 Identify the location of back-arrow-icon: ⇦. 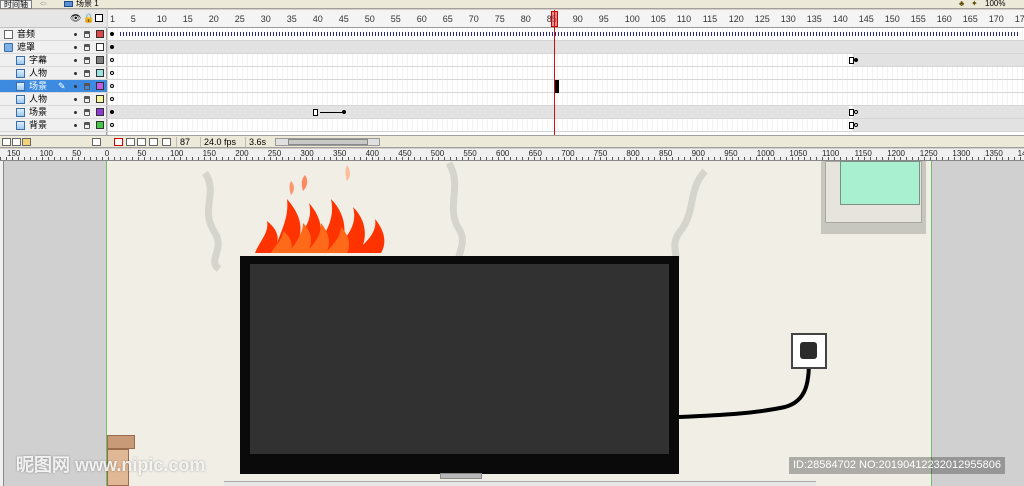
(43, 4).